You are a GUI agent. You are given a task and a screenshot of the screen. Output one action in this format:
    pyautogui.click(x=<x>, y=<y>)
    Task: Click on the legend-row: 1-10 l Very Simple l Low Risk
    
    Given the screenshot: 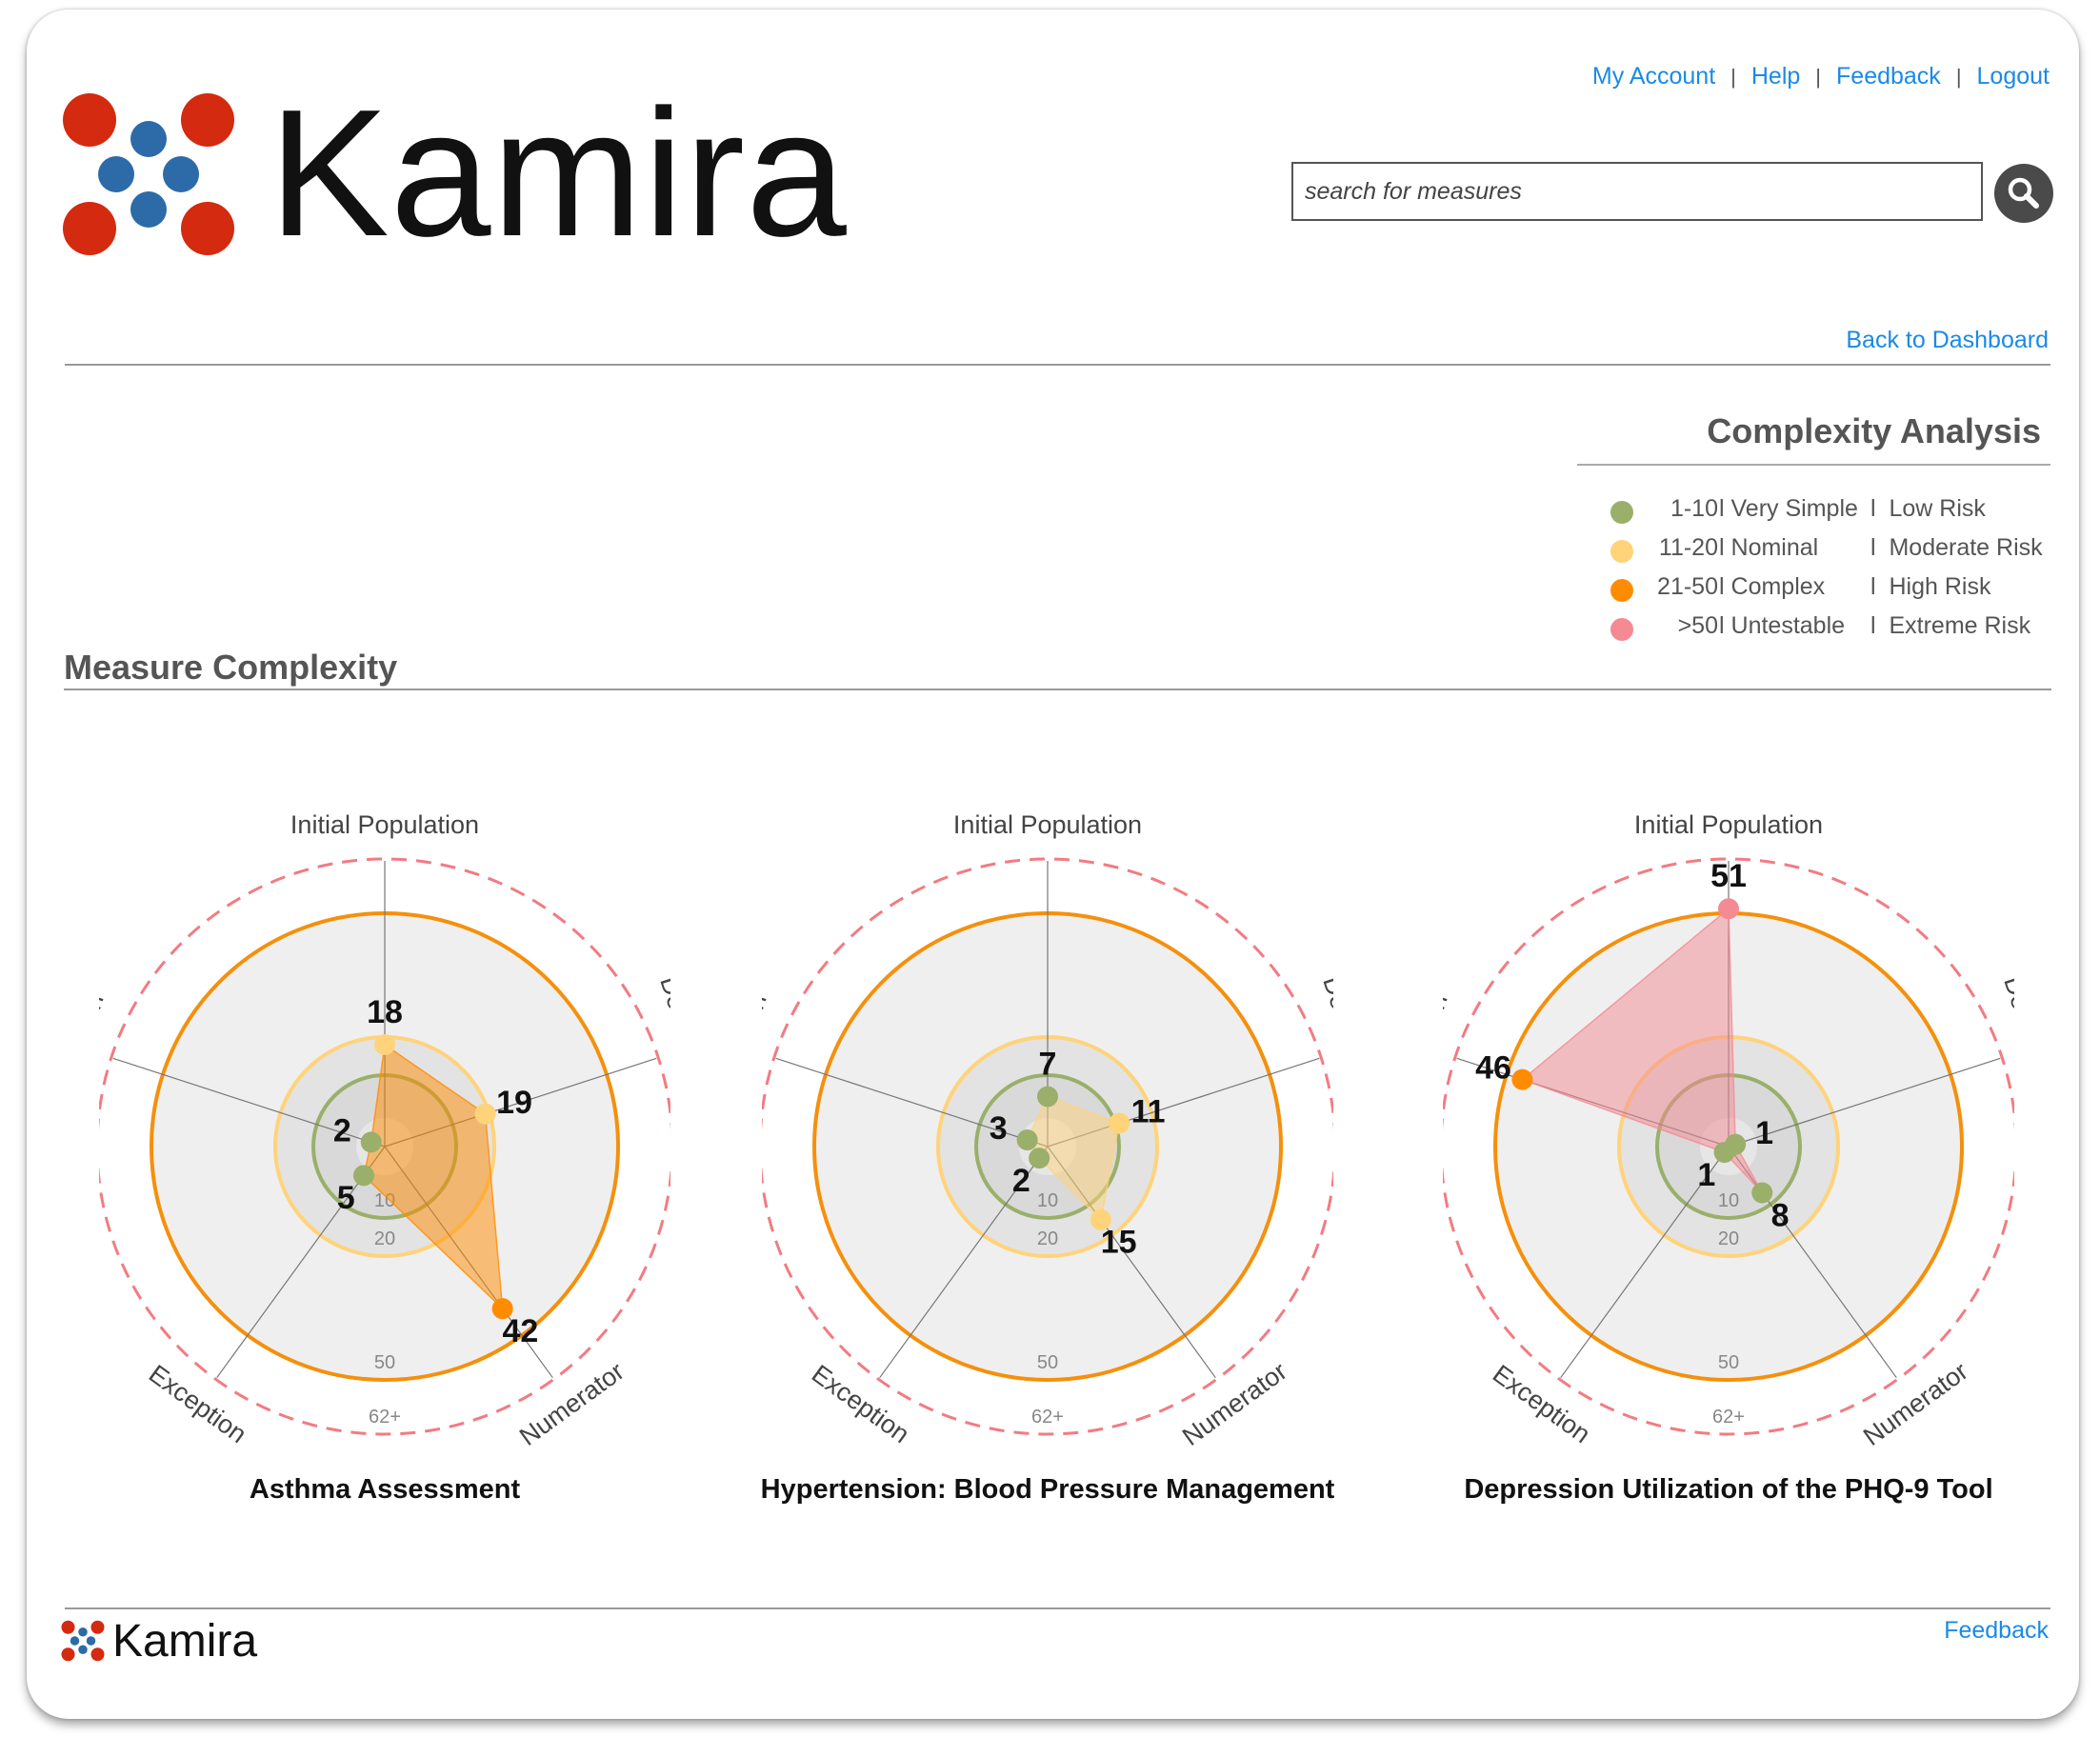 What is the action you would take?
    pyautogui.click(x=1831, y=513)
    